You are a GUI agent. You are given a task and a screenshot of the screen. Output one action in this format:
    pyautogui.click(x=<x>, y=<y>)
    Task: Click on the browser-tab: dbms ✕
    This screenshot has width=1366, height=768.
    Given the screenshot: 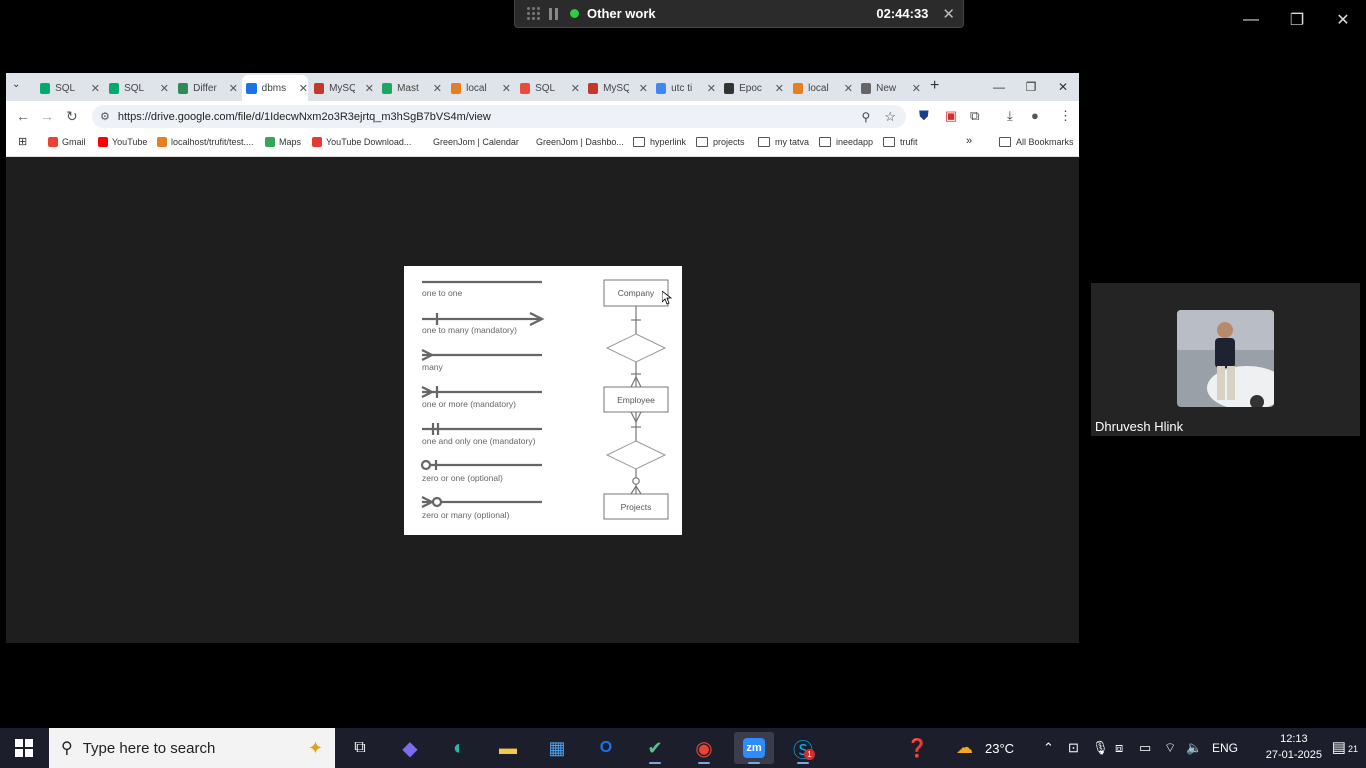 What is the action you would take?
    pyautogui.click(x=275, y=88)
    